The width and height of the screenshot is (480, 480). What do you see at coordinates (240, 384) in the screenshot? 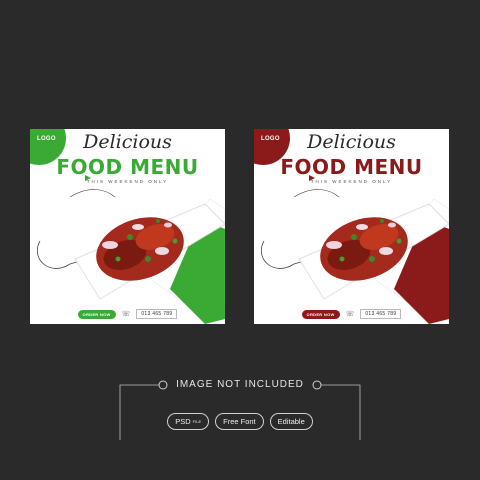
I see `caption-title: IMAGE NOT INCLUDED` at bounding box center [240, 384].